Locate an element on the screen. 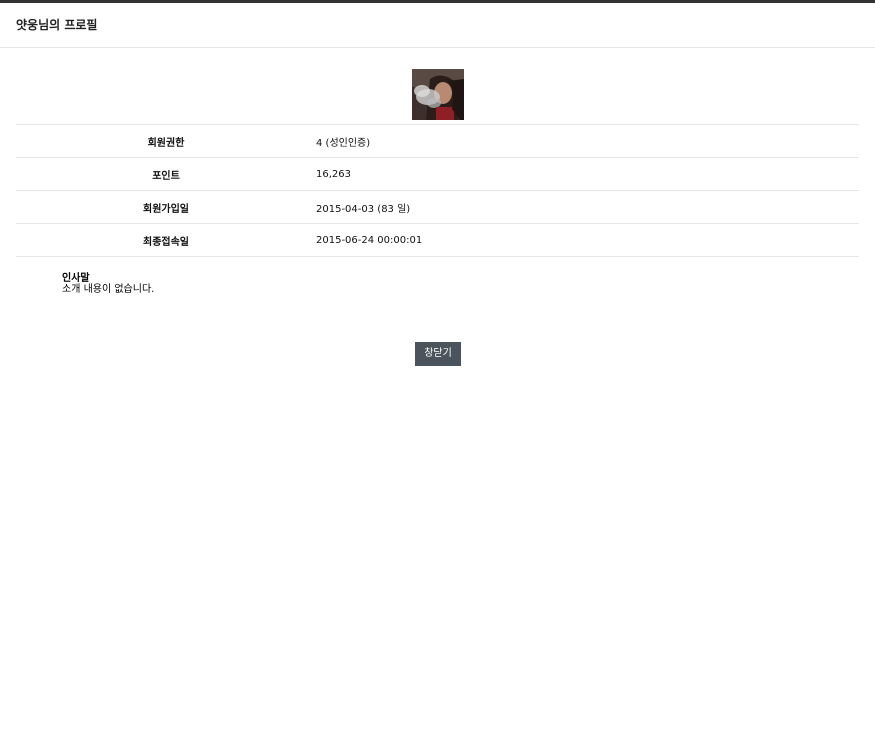  table-row: 회원가입일 2015-04-03 (83 일) is located at coordinates (437, 207).